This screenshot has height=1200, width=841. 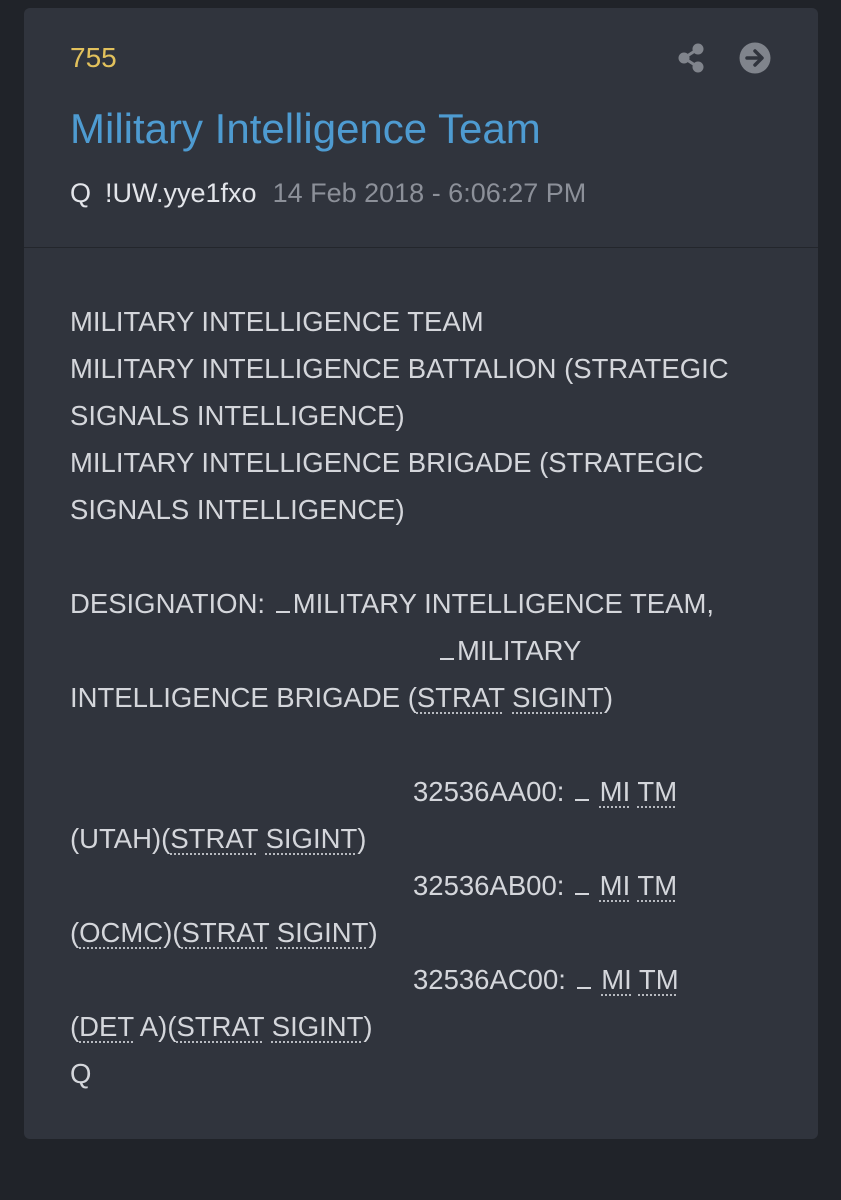 I want to click on unit-code-line: 32536AA00: MI TM, so click(x=430, y=791).